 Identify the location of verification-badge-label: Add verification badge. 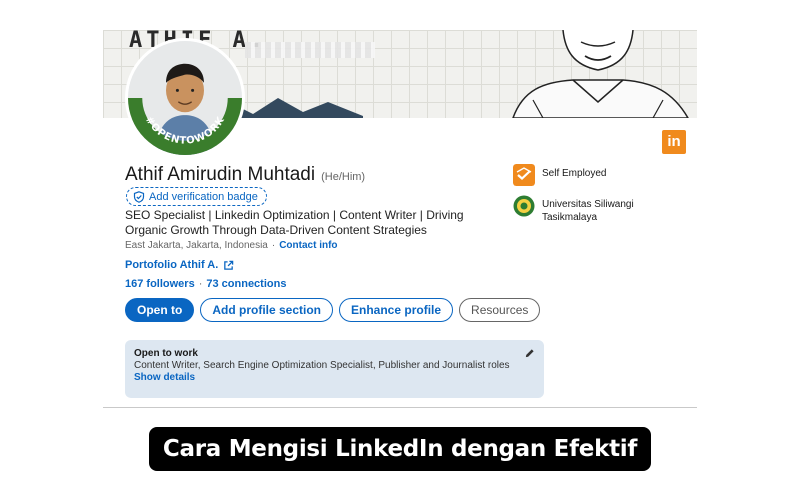
(203, 196).